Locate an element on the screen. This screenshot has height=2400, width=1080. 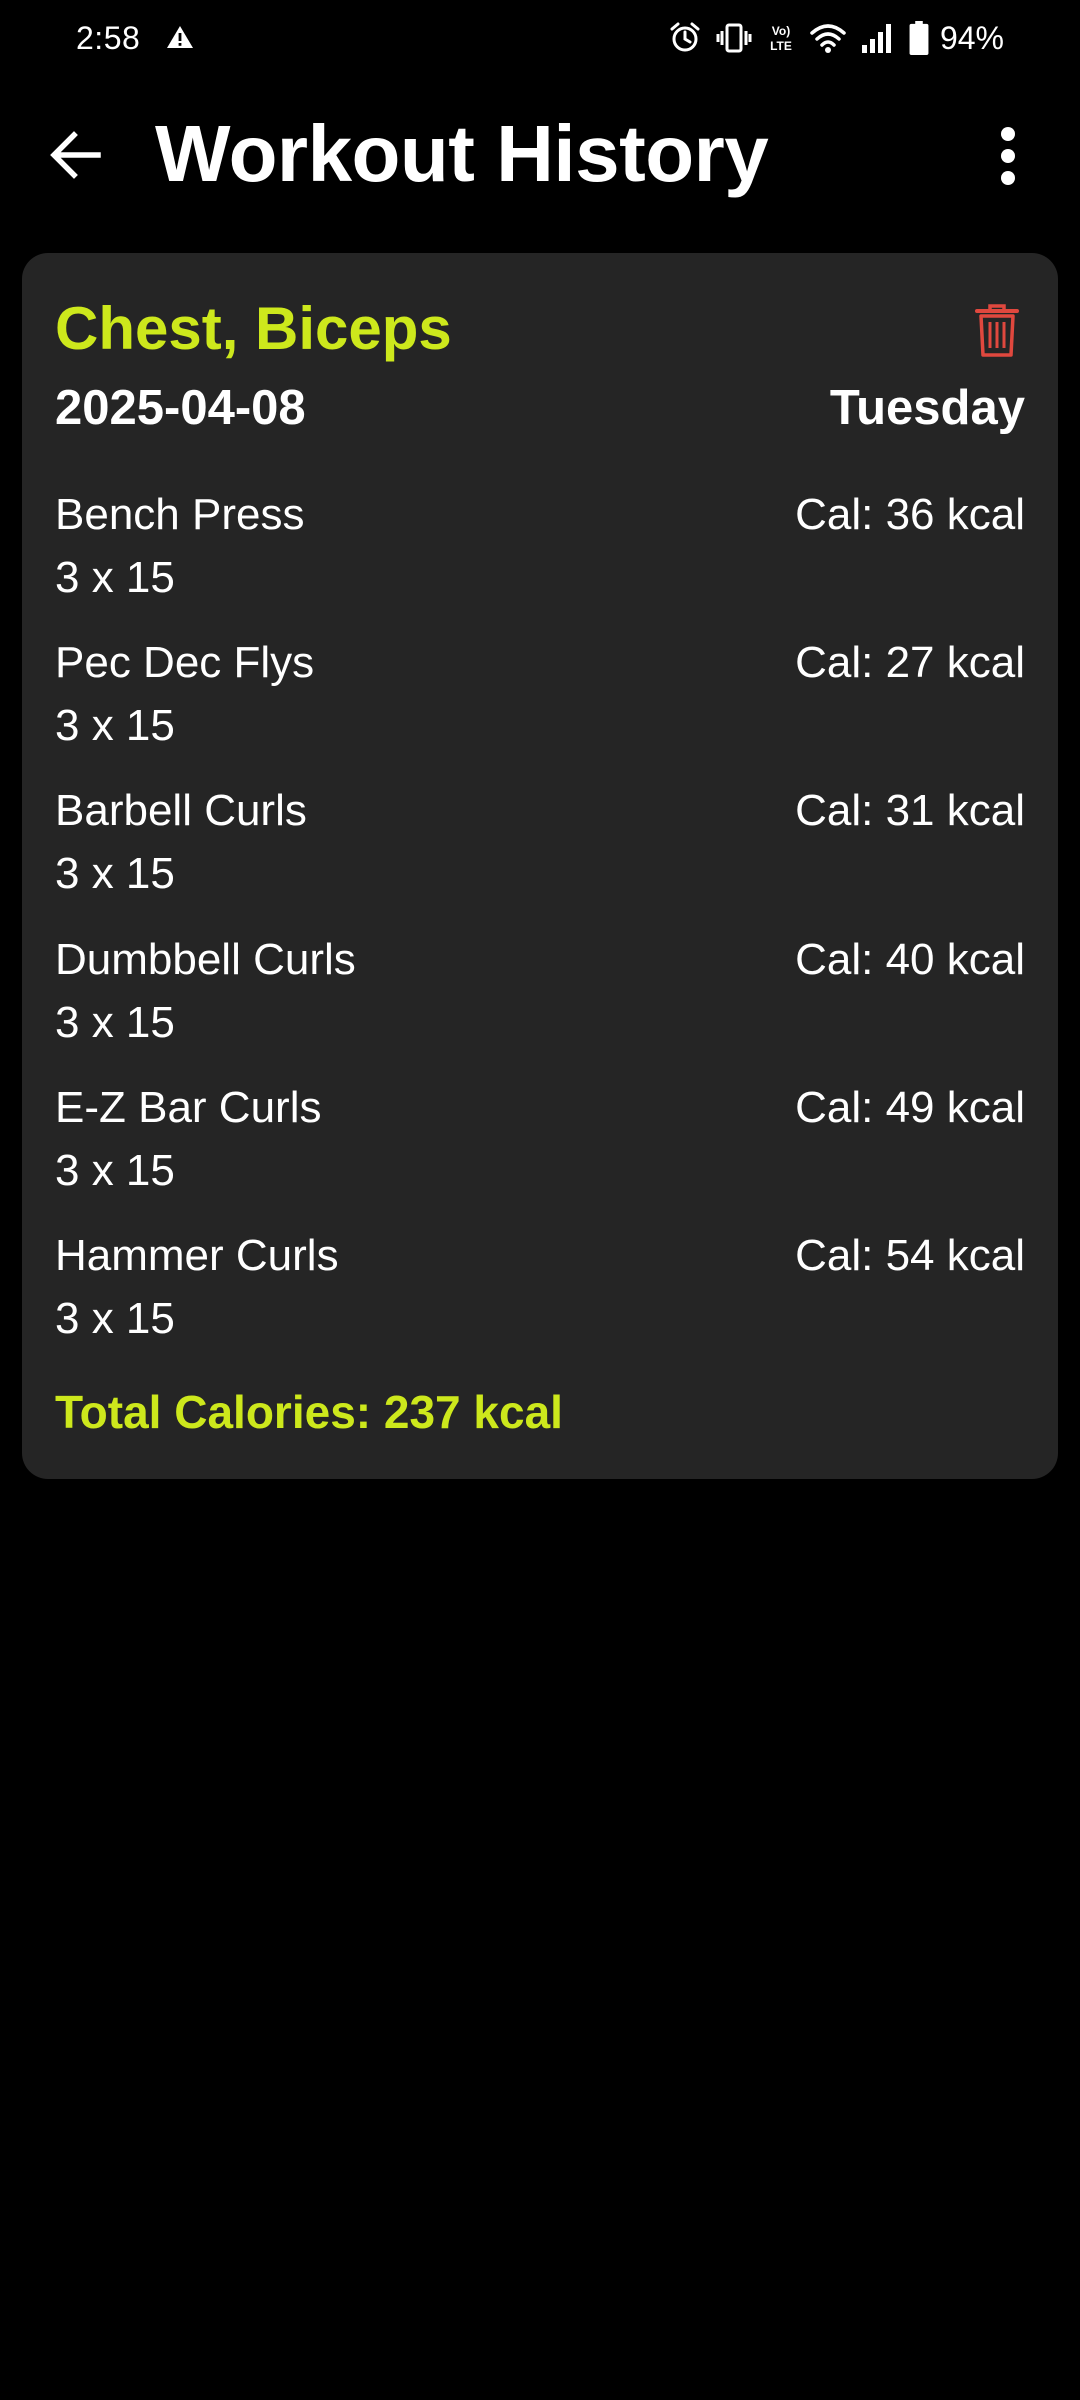
status-icons: Vo) LTE 94% is located at coordinates (829, 38).